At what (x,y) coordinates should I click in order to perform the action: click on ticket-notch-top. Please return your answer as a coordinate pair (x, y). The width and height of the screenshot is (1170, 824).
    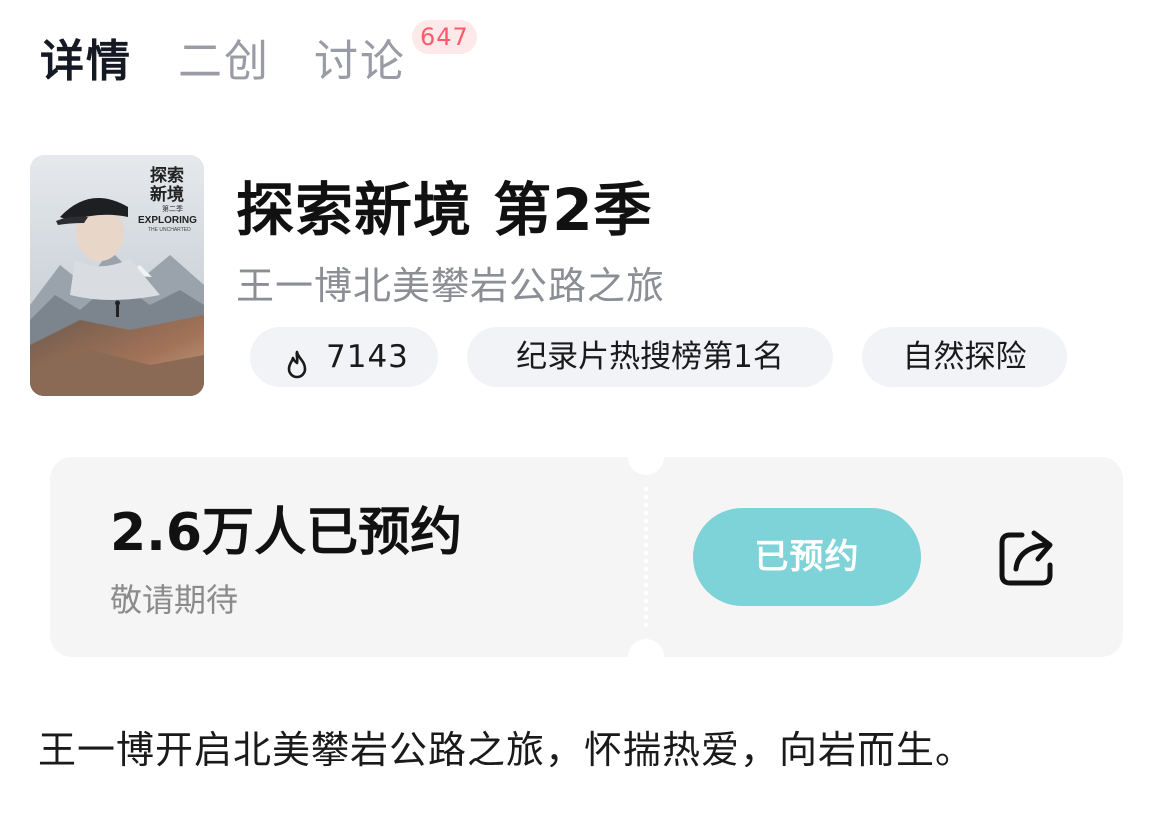
    Looking at the image, I should click on (646, 457).